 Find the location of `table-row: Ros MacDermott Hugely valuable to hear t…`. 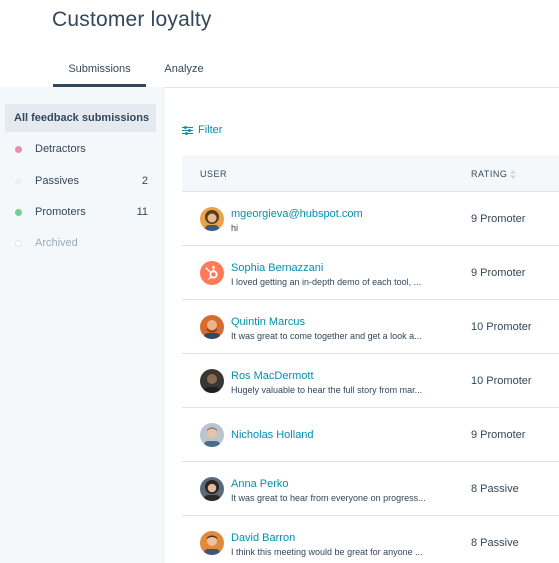

table-row: Ros MacDermott Hugely valuable to hear t… is located at coordinates (370, 381).